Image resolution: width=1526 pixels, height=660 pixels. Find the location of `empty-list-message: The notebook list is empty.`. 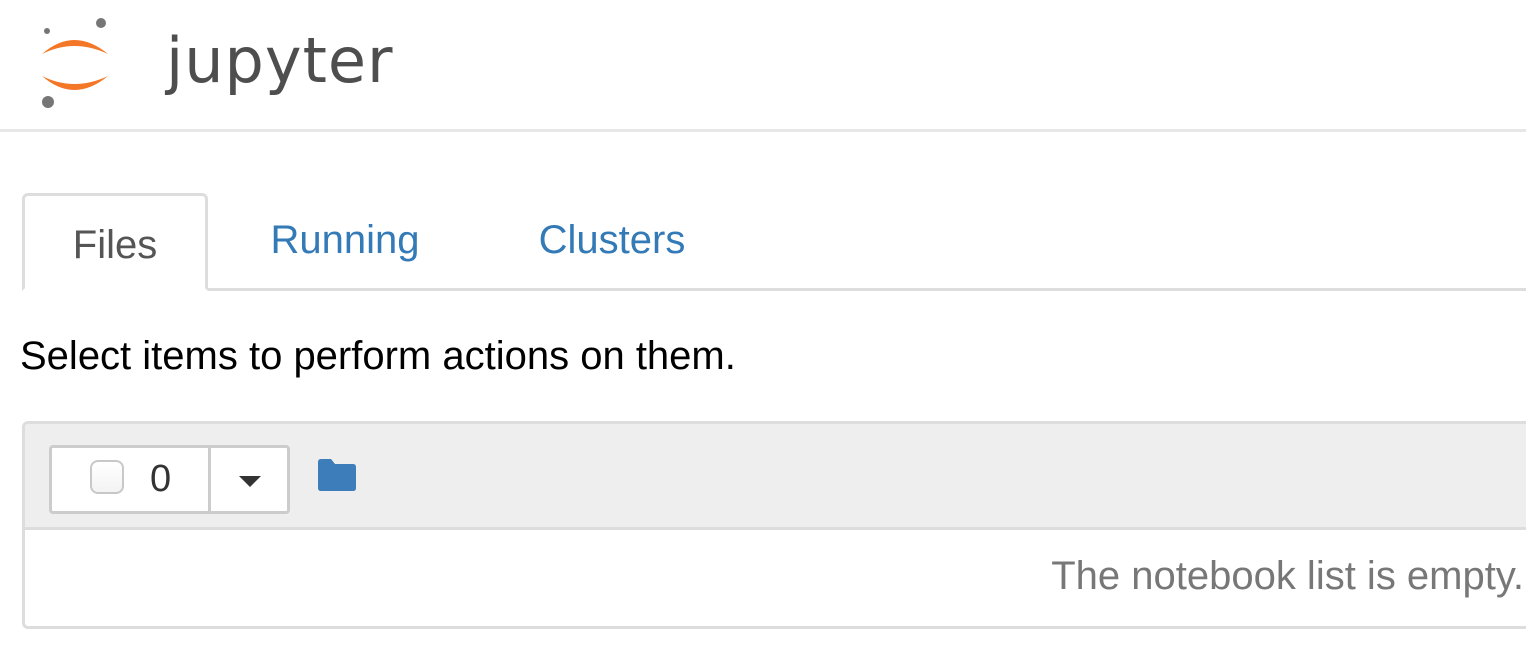

empty-list-message: The notebook list is empty. is located at coordinates (1287, 576).